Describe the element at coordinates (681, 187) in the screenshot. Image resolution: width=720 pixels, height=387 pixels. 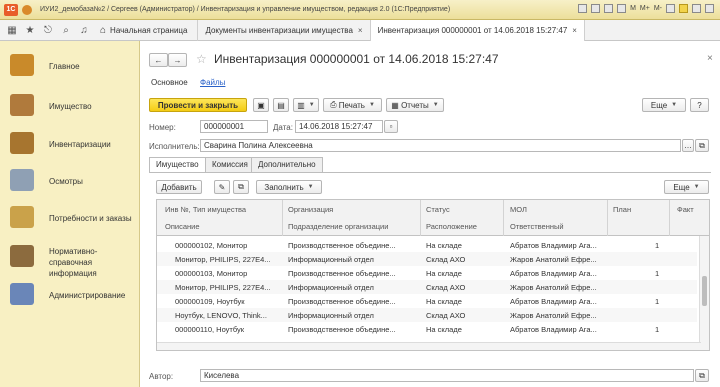
I see `more-label: Еще` at that location.